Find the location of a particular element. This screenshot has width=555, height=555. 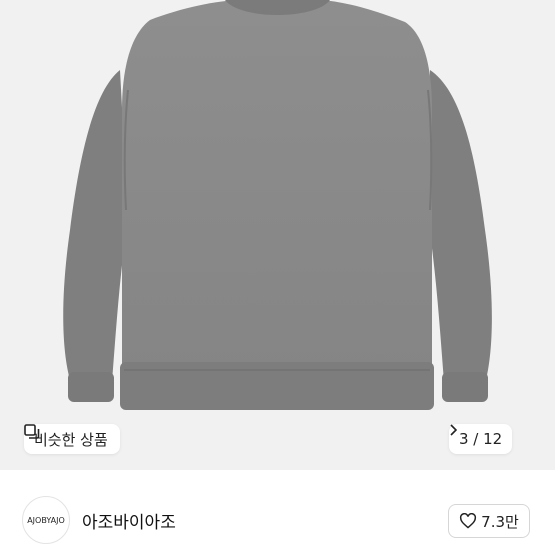

similar-items-label: 비슷한 상품 is located at coordinates (71, 439).